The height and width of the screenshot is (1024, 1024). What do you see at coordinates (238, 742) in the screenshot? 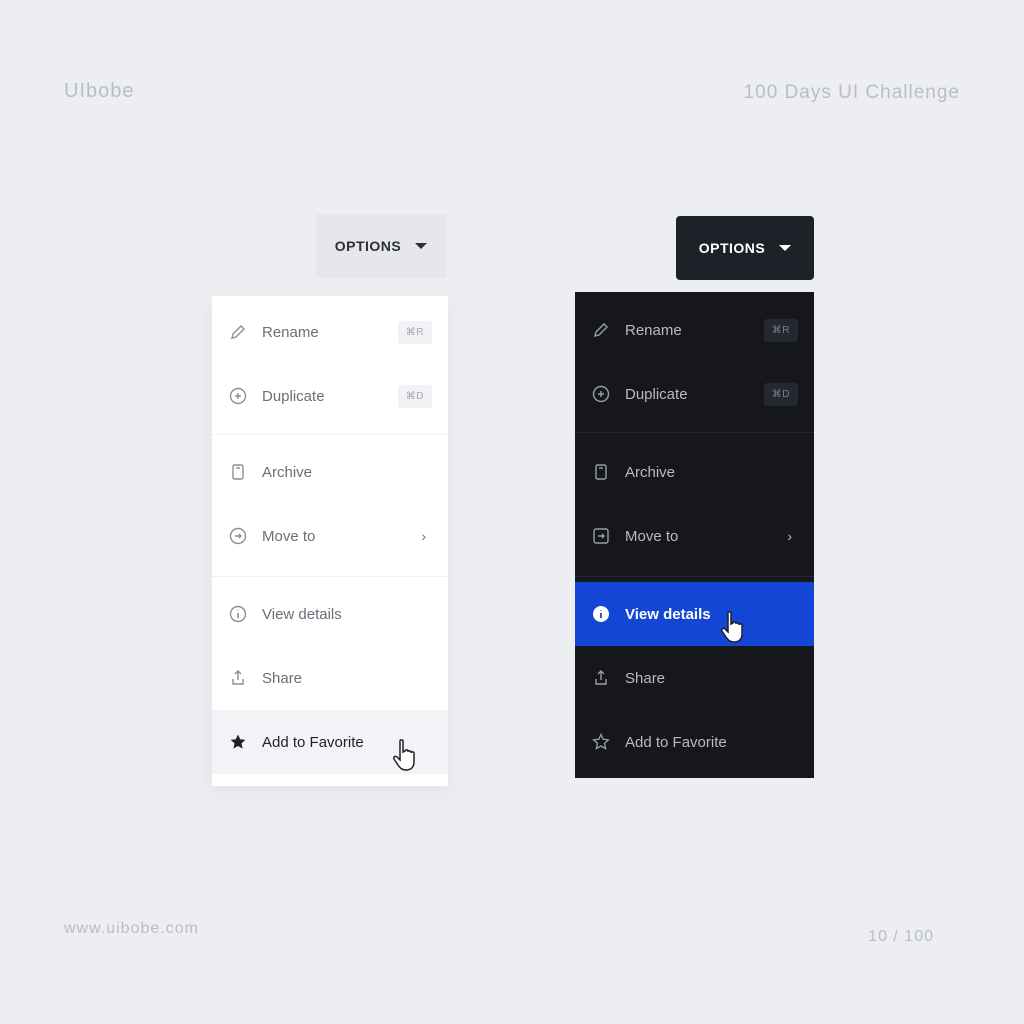
I see `star-icon` at bounding box center [238, 742].